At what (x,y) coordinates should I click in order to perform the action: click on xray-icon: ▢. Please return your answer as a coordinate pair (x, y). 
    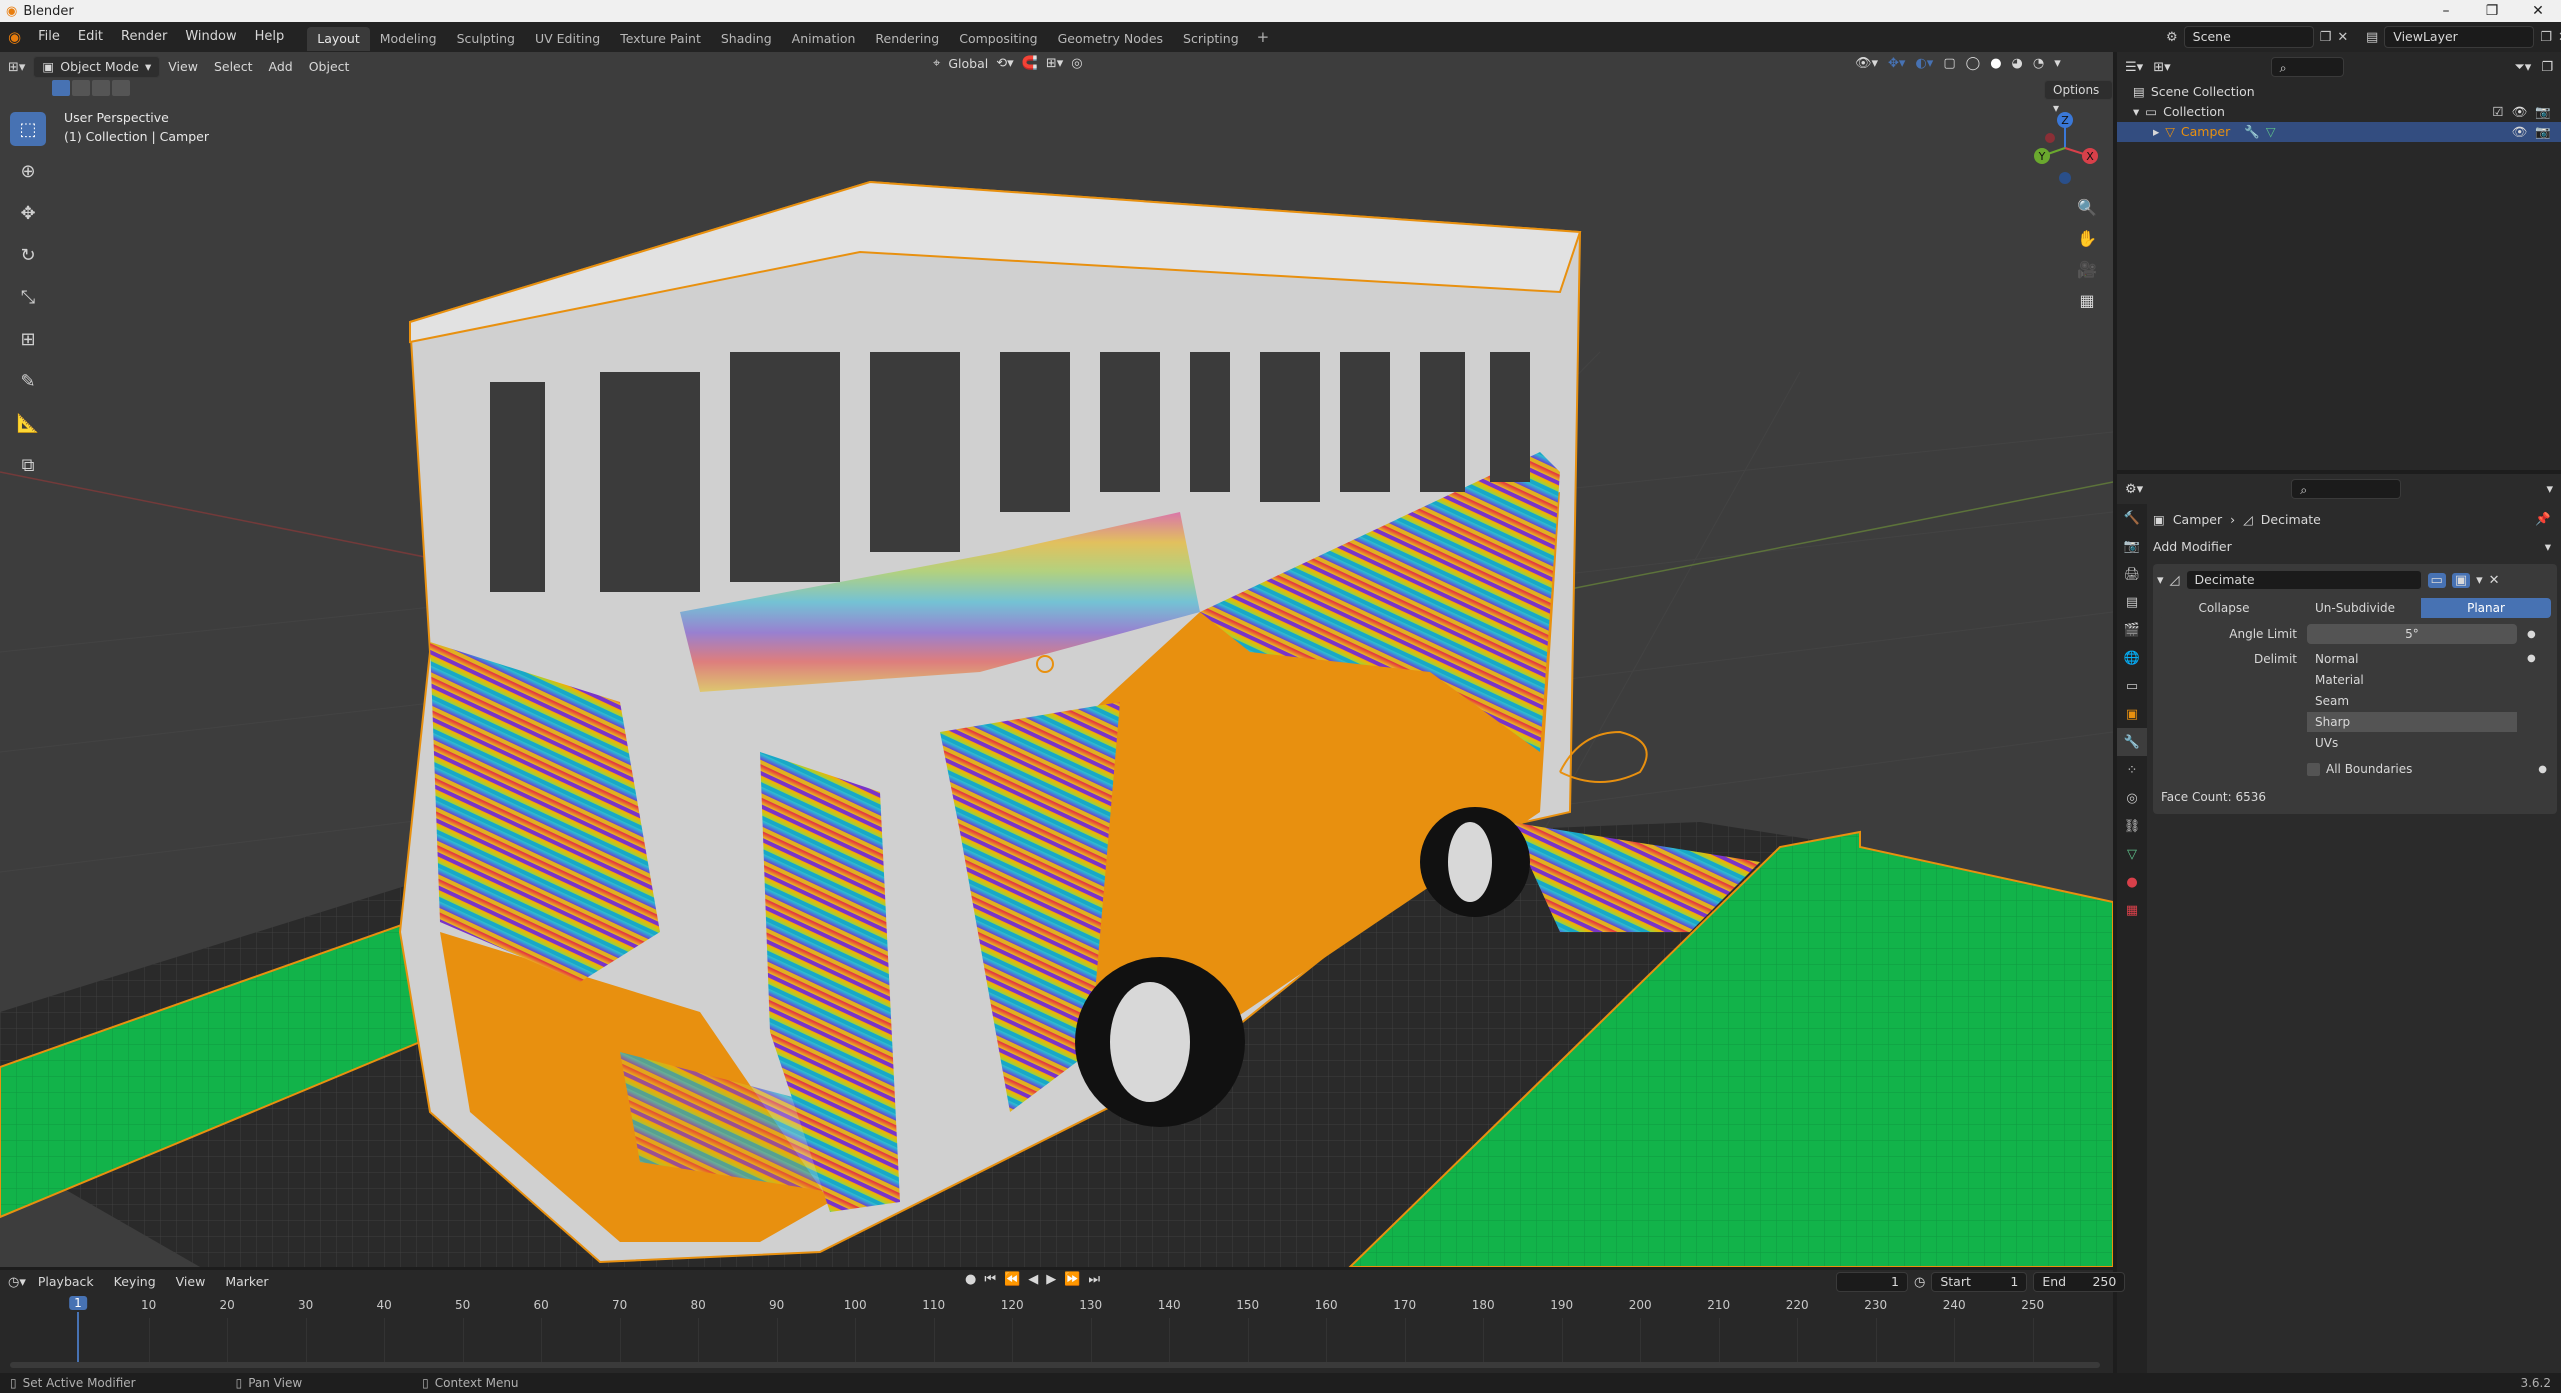
    Looking at the image, I should click on (1949, 63).